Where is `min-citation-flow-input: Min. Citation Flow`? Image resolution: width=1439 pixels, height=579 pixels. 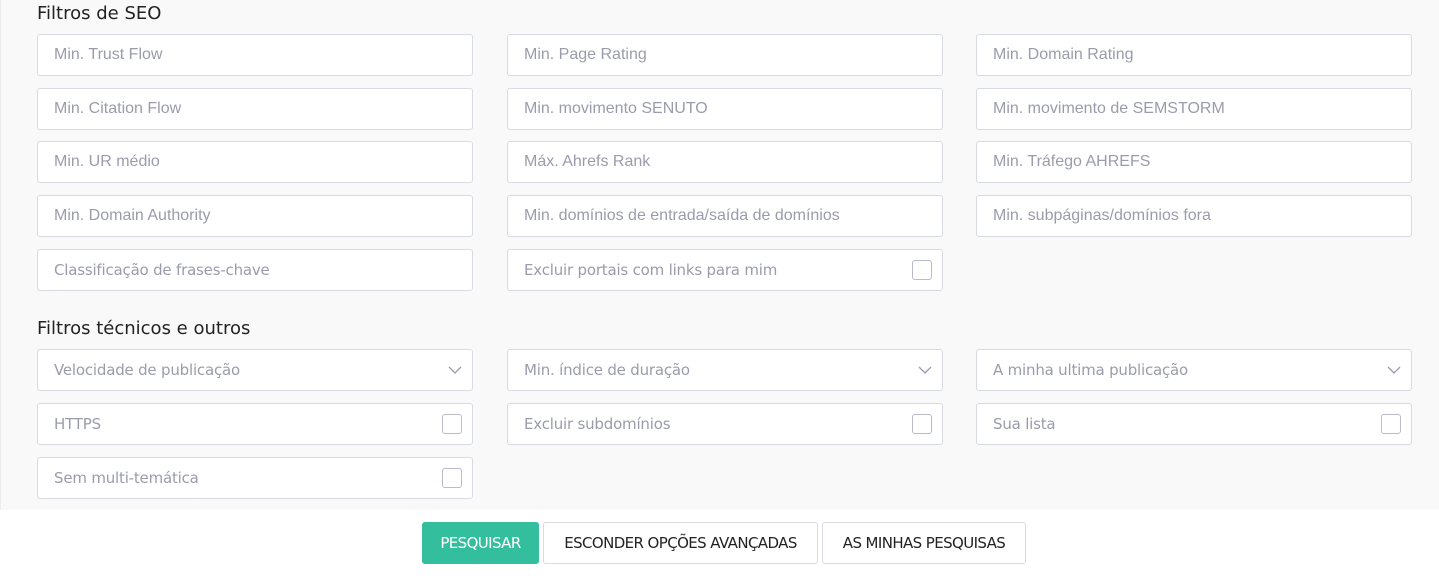
min-citation-flow-input: Min. Citation Flow is located at coordinates (255, 109).